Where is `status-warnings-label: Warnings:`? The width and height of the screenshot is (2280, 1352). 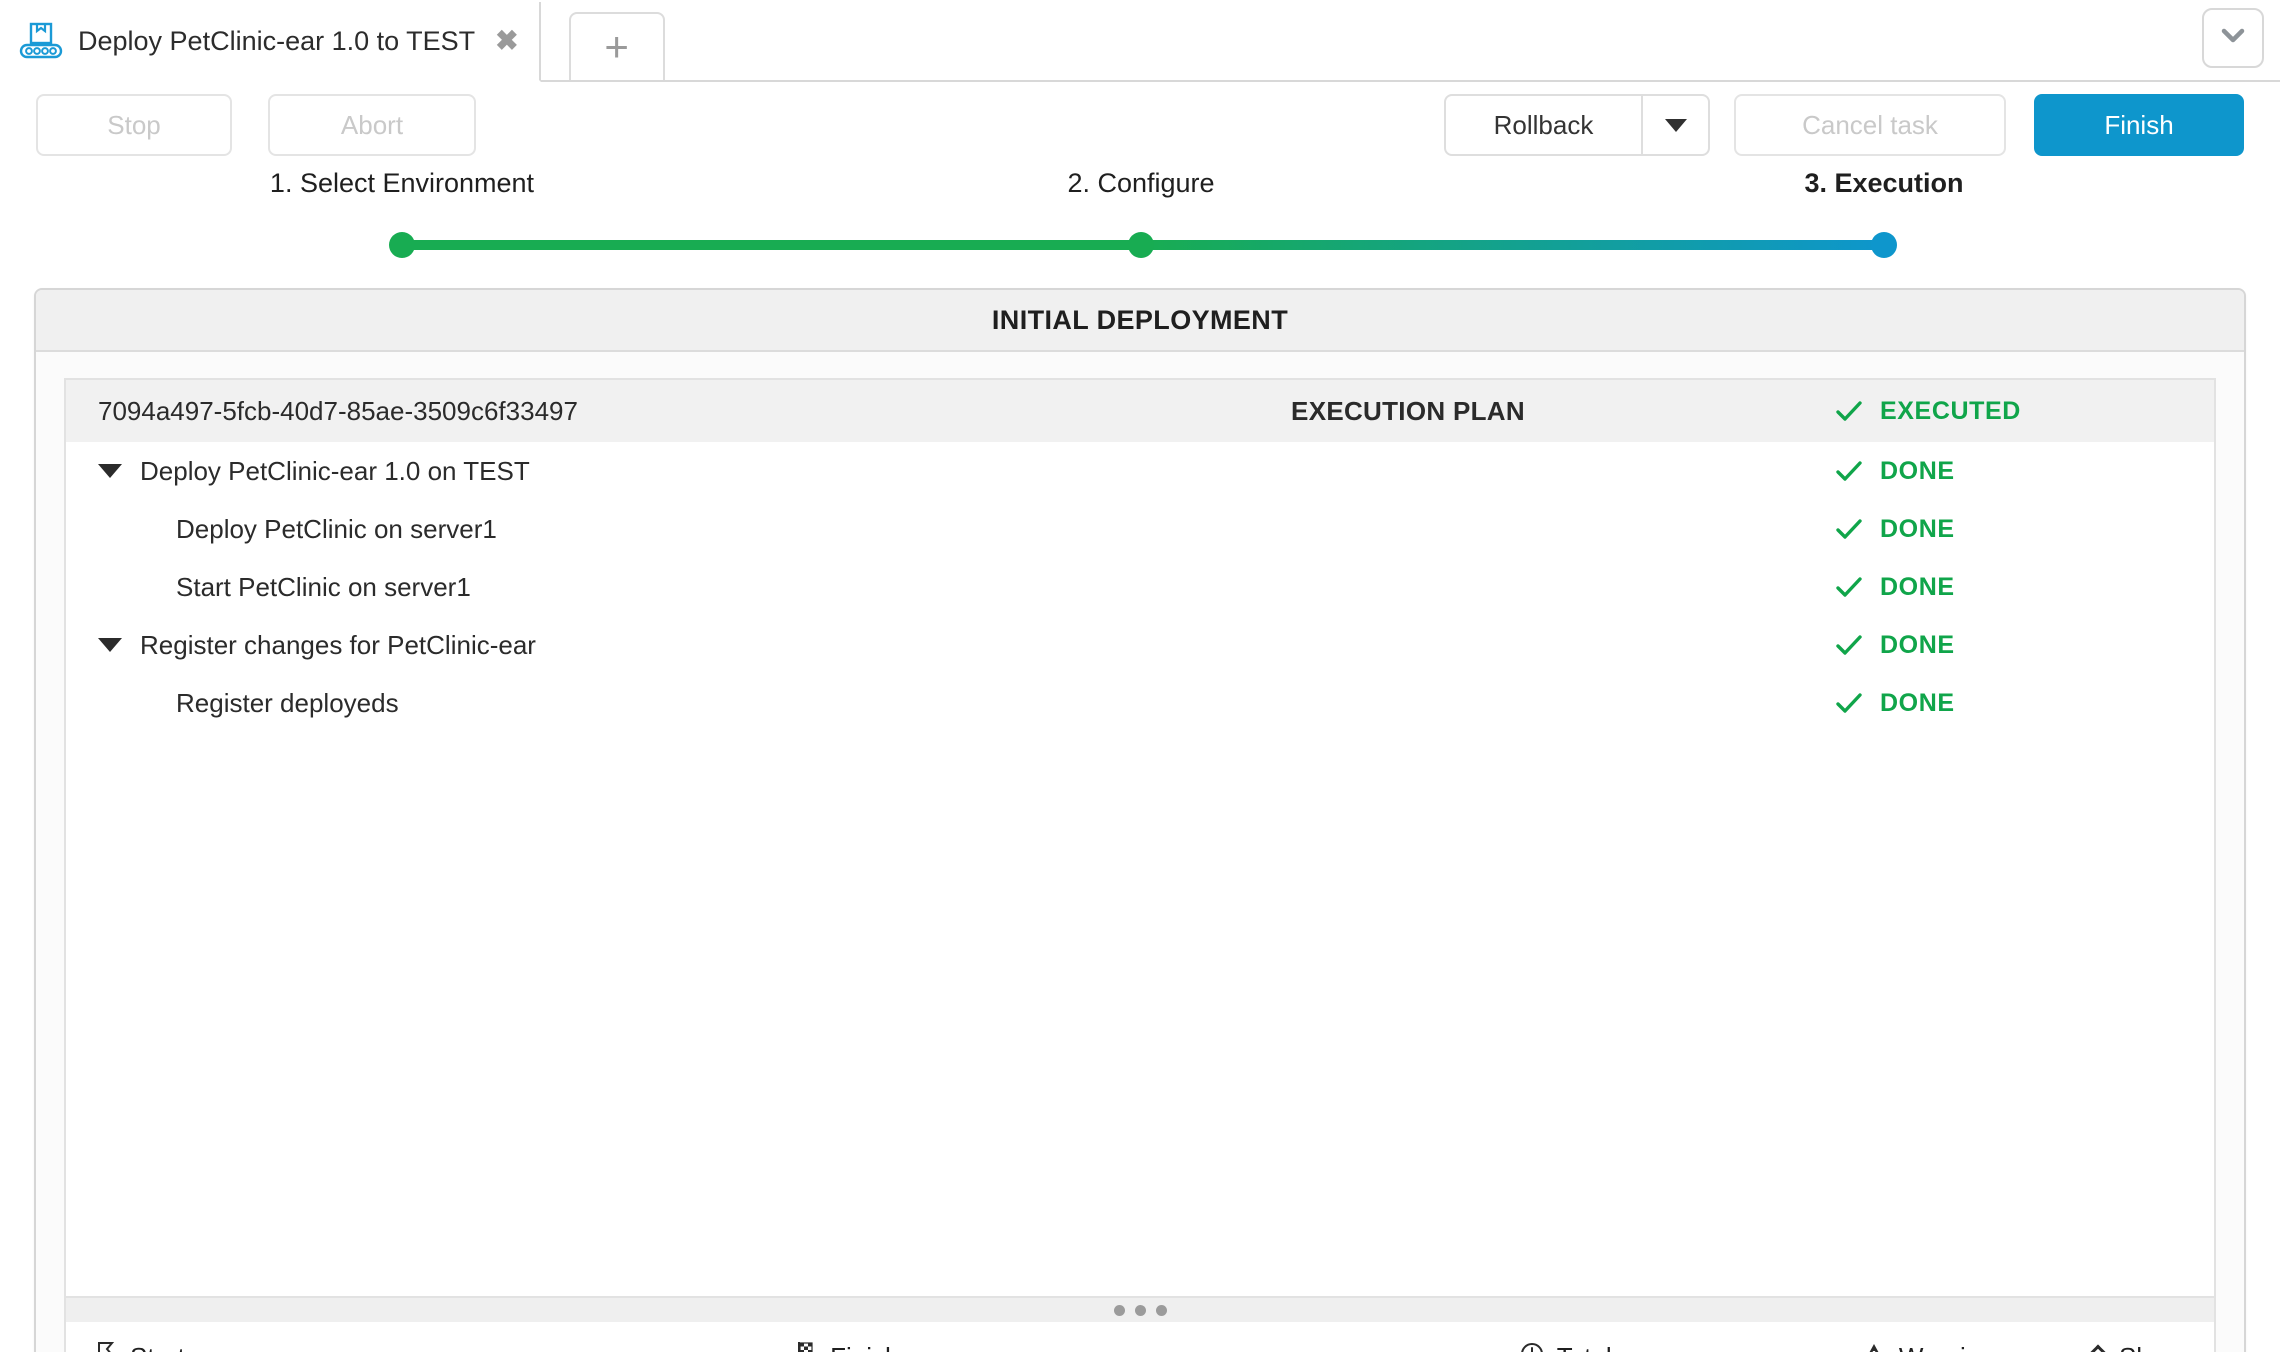 status-warnings-label: Warnings: is located at coordinates (1957, 1347).